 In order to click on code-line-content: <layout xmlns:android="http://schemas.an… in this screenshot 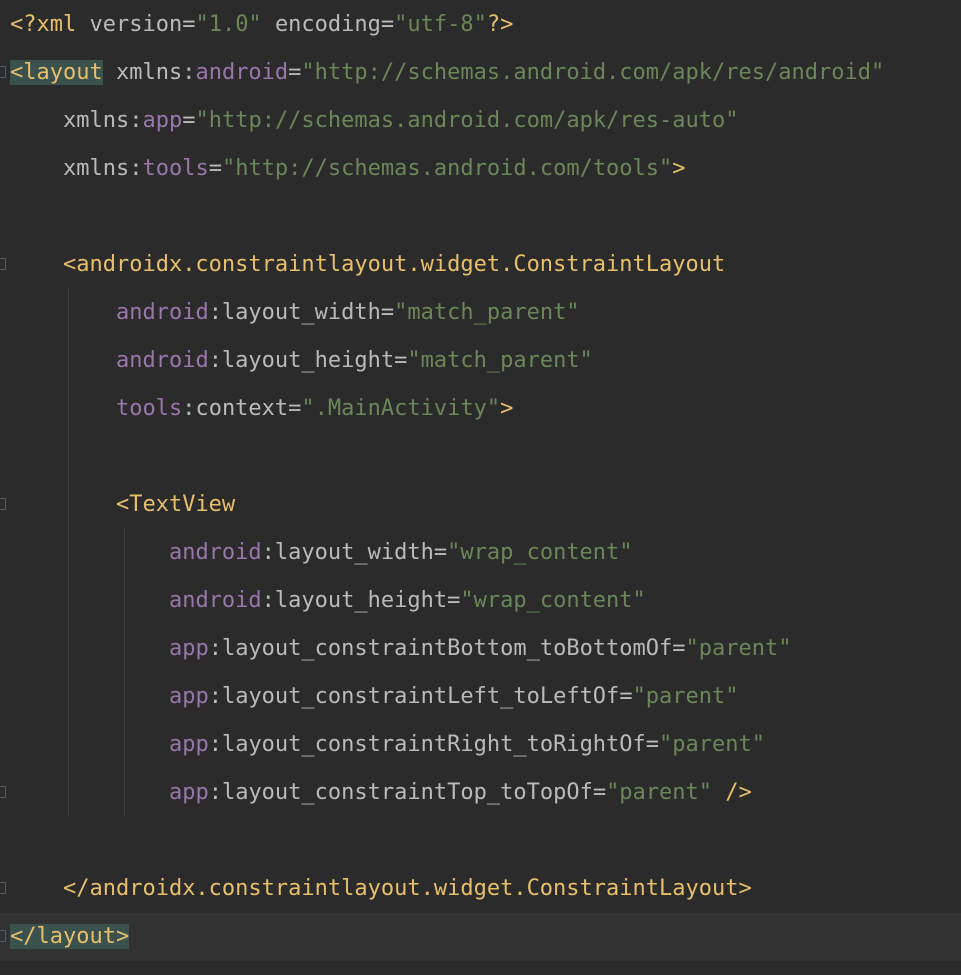, I will do `click(447, 73)`.